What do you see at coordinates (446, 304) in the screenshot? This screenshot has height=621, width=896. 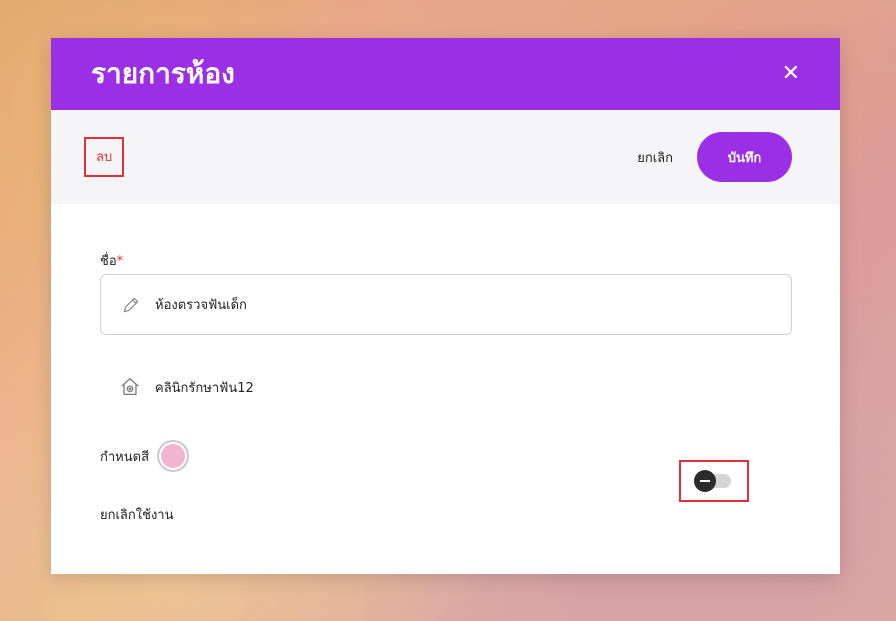 I see `name-field: ห้องตรวจฟันเด็ก` at bounding box center [446, 304].